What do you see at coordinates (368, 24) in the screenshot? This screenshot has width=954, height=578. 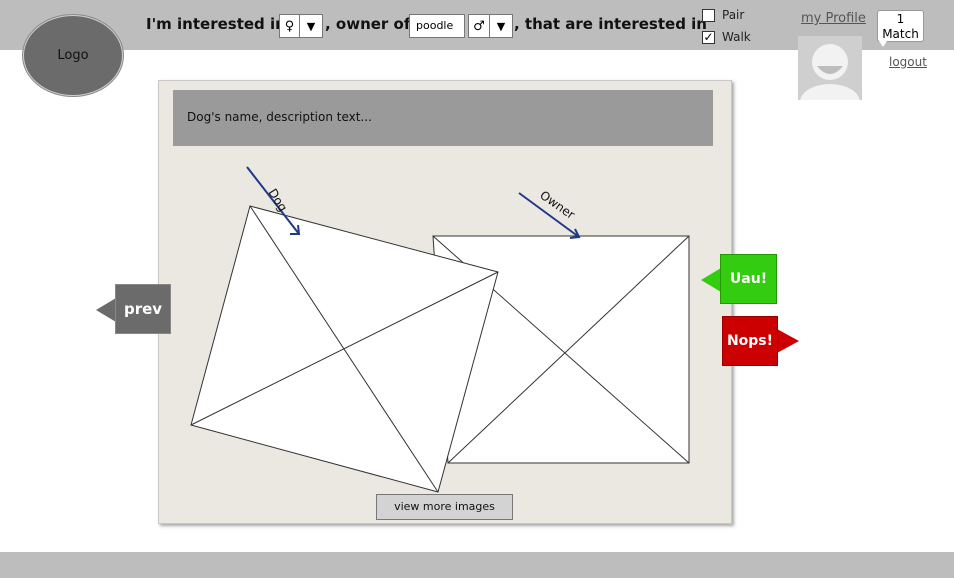 I see `filter-text-owner: , owner of` at bounding box center [368, 24].